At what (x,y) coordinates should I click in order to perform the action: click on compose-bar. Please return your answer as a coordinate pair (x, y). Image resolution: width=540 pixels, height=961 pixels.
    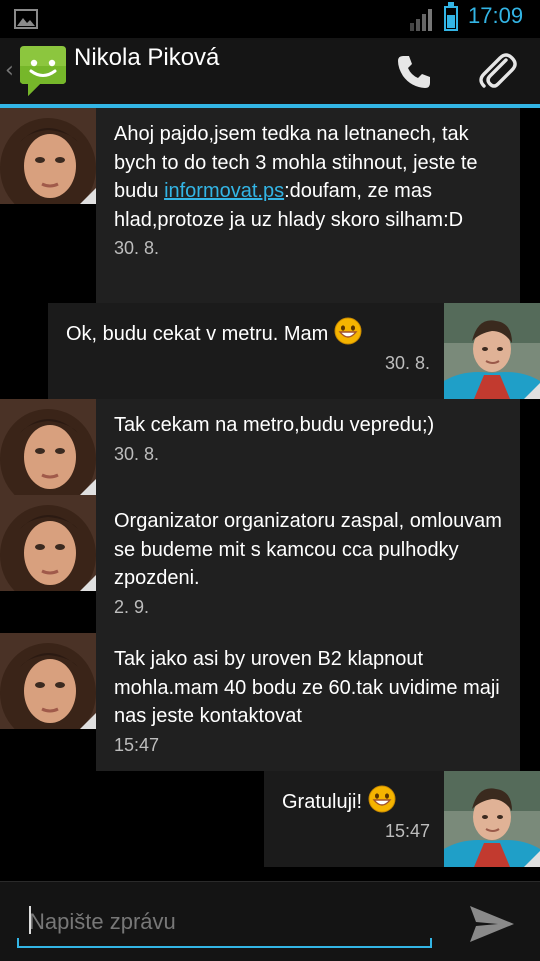
    Looking at the image, I should click on (270, 921).